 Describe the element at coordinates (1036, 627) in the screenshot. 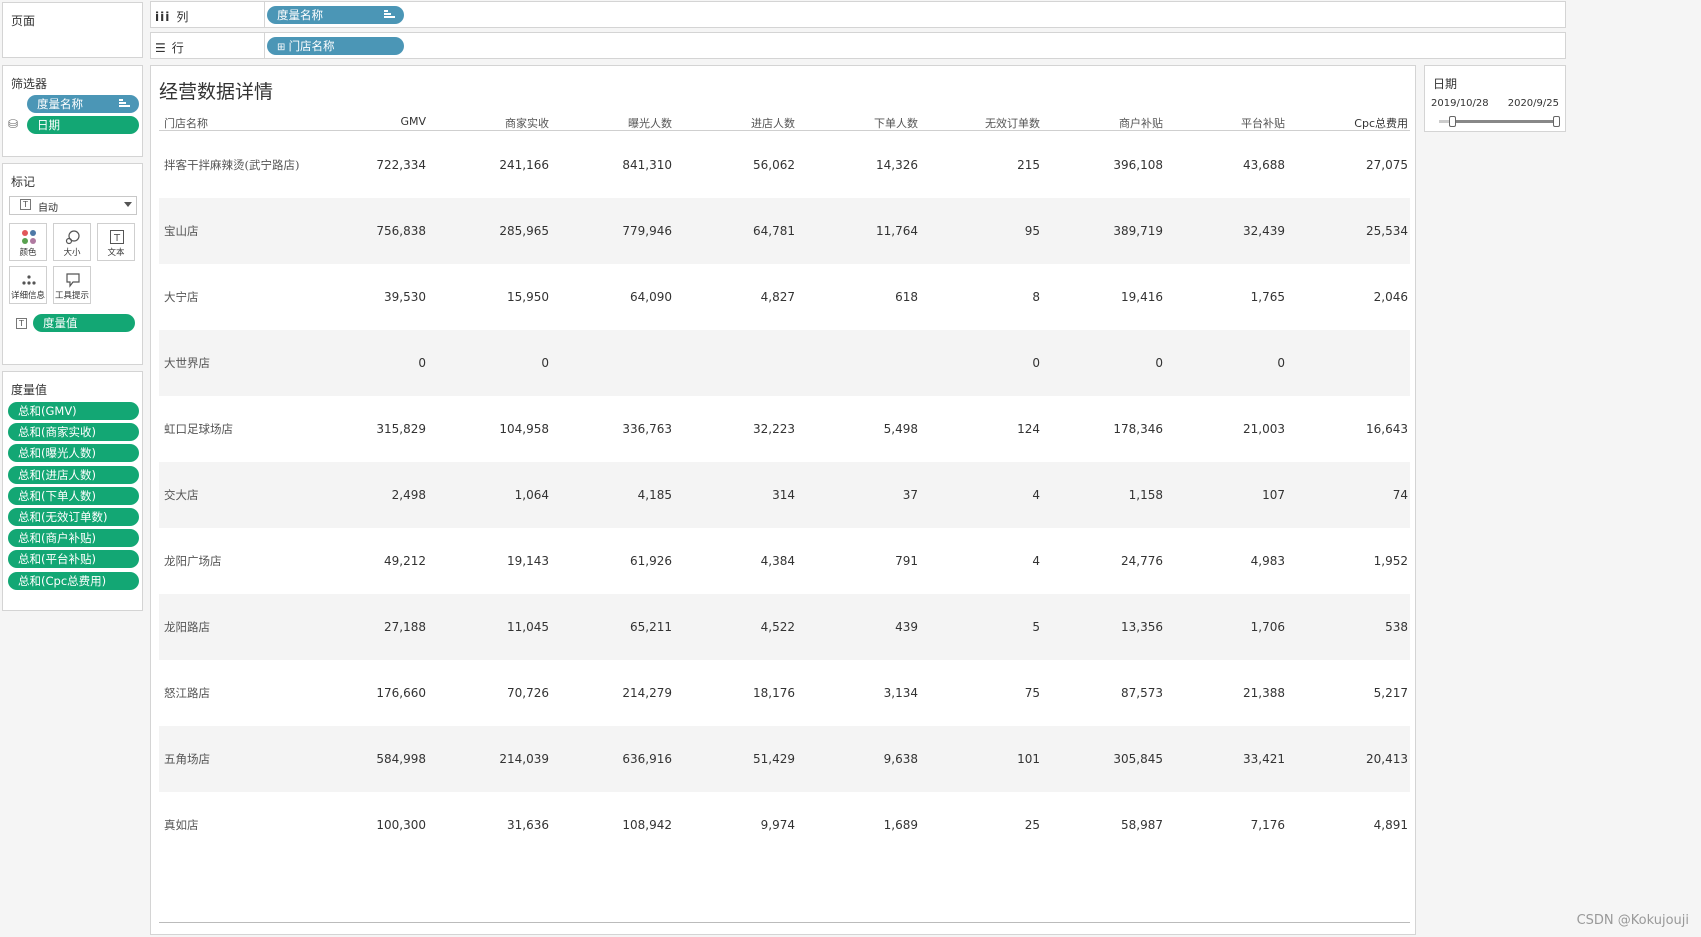

I see `table-cell: 5` at that location.